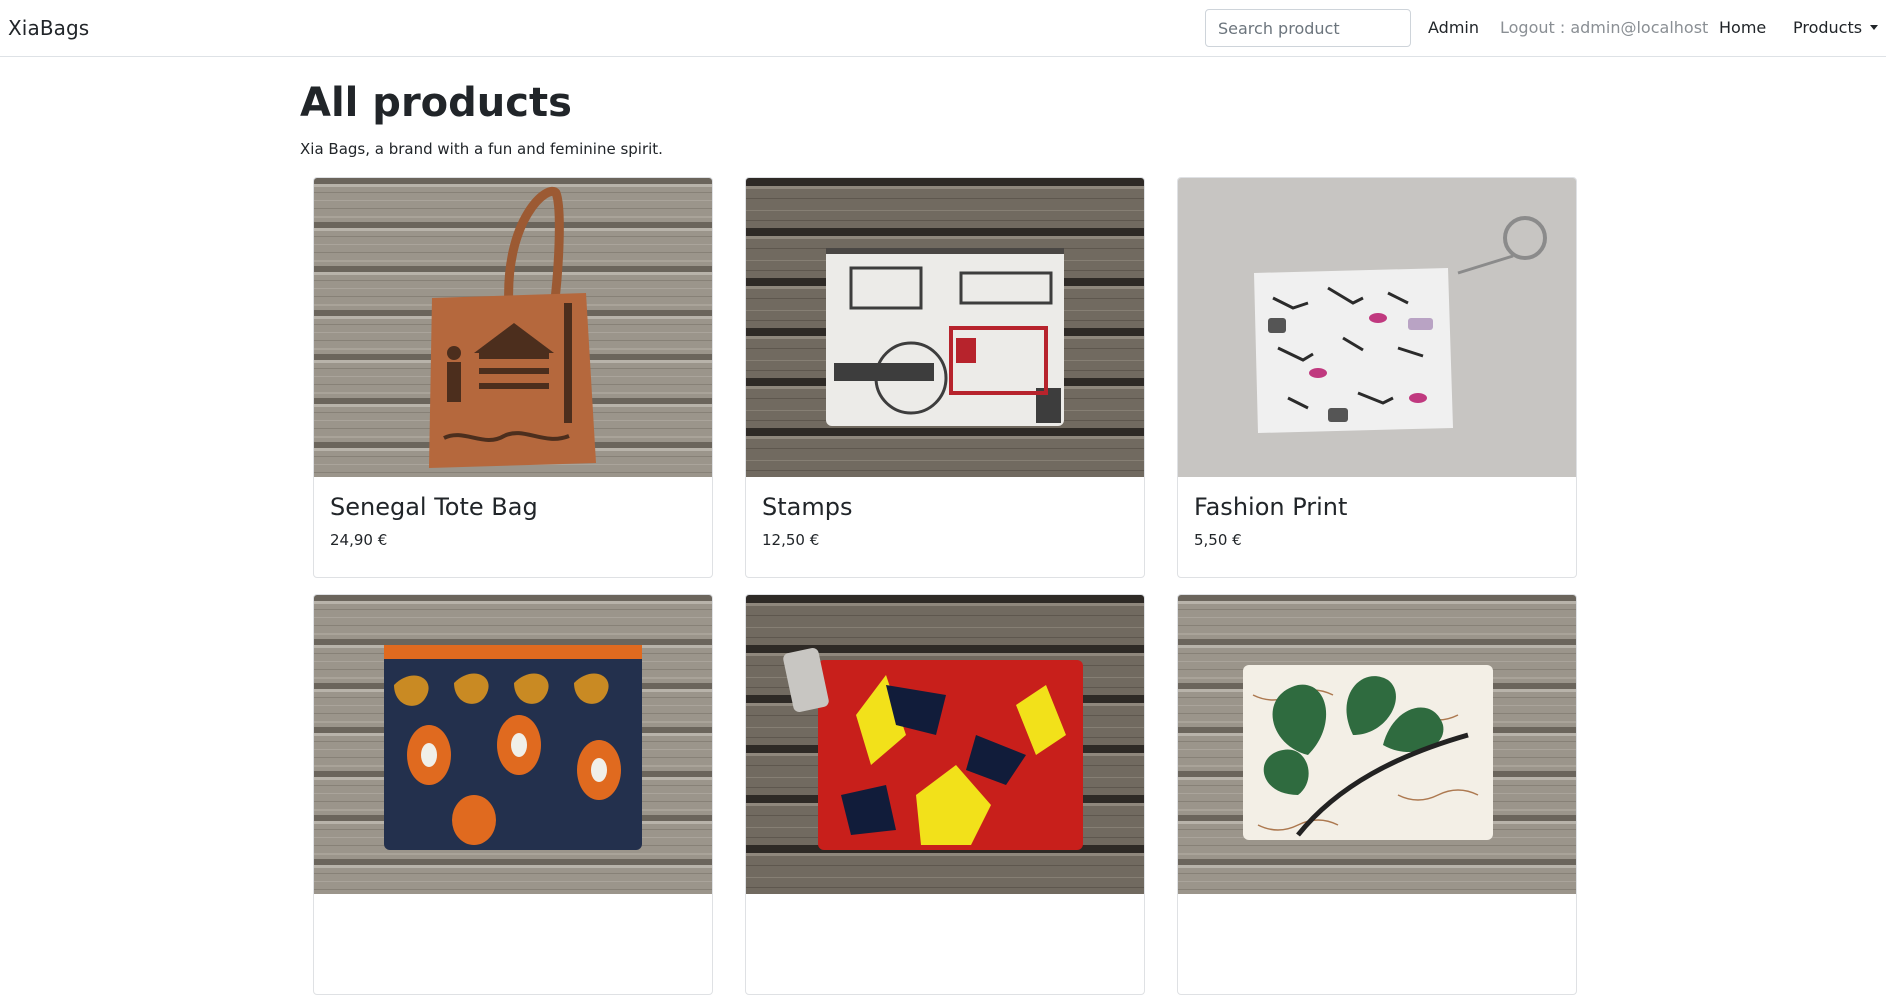 The image size is (1886, 995). What do you see at coordinates (1453, 27) in the screenshot?
I see `nav-admin-link: Admin` at bounding box center [1453, 27].